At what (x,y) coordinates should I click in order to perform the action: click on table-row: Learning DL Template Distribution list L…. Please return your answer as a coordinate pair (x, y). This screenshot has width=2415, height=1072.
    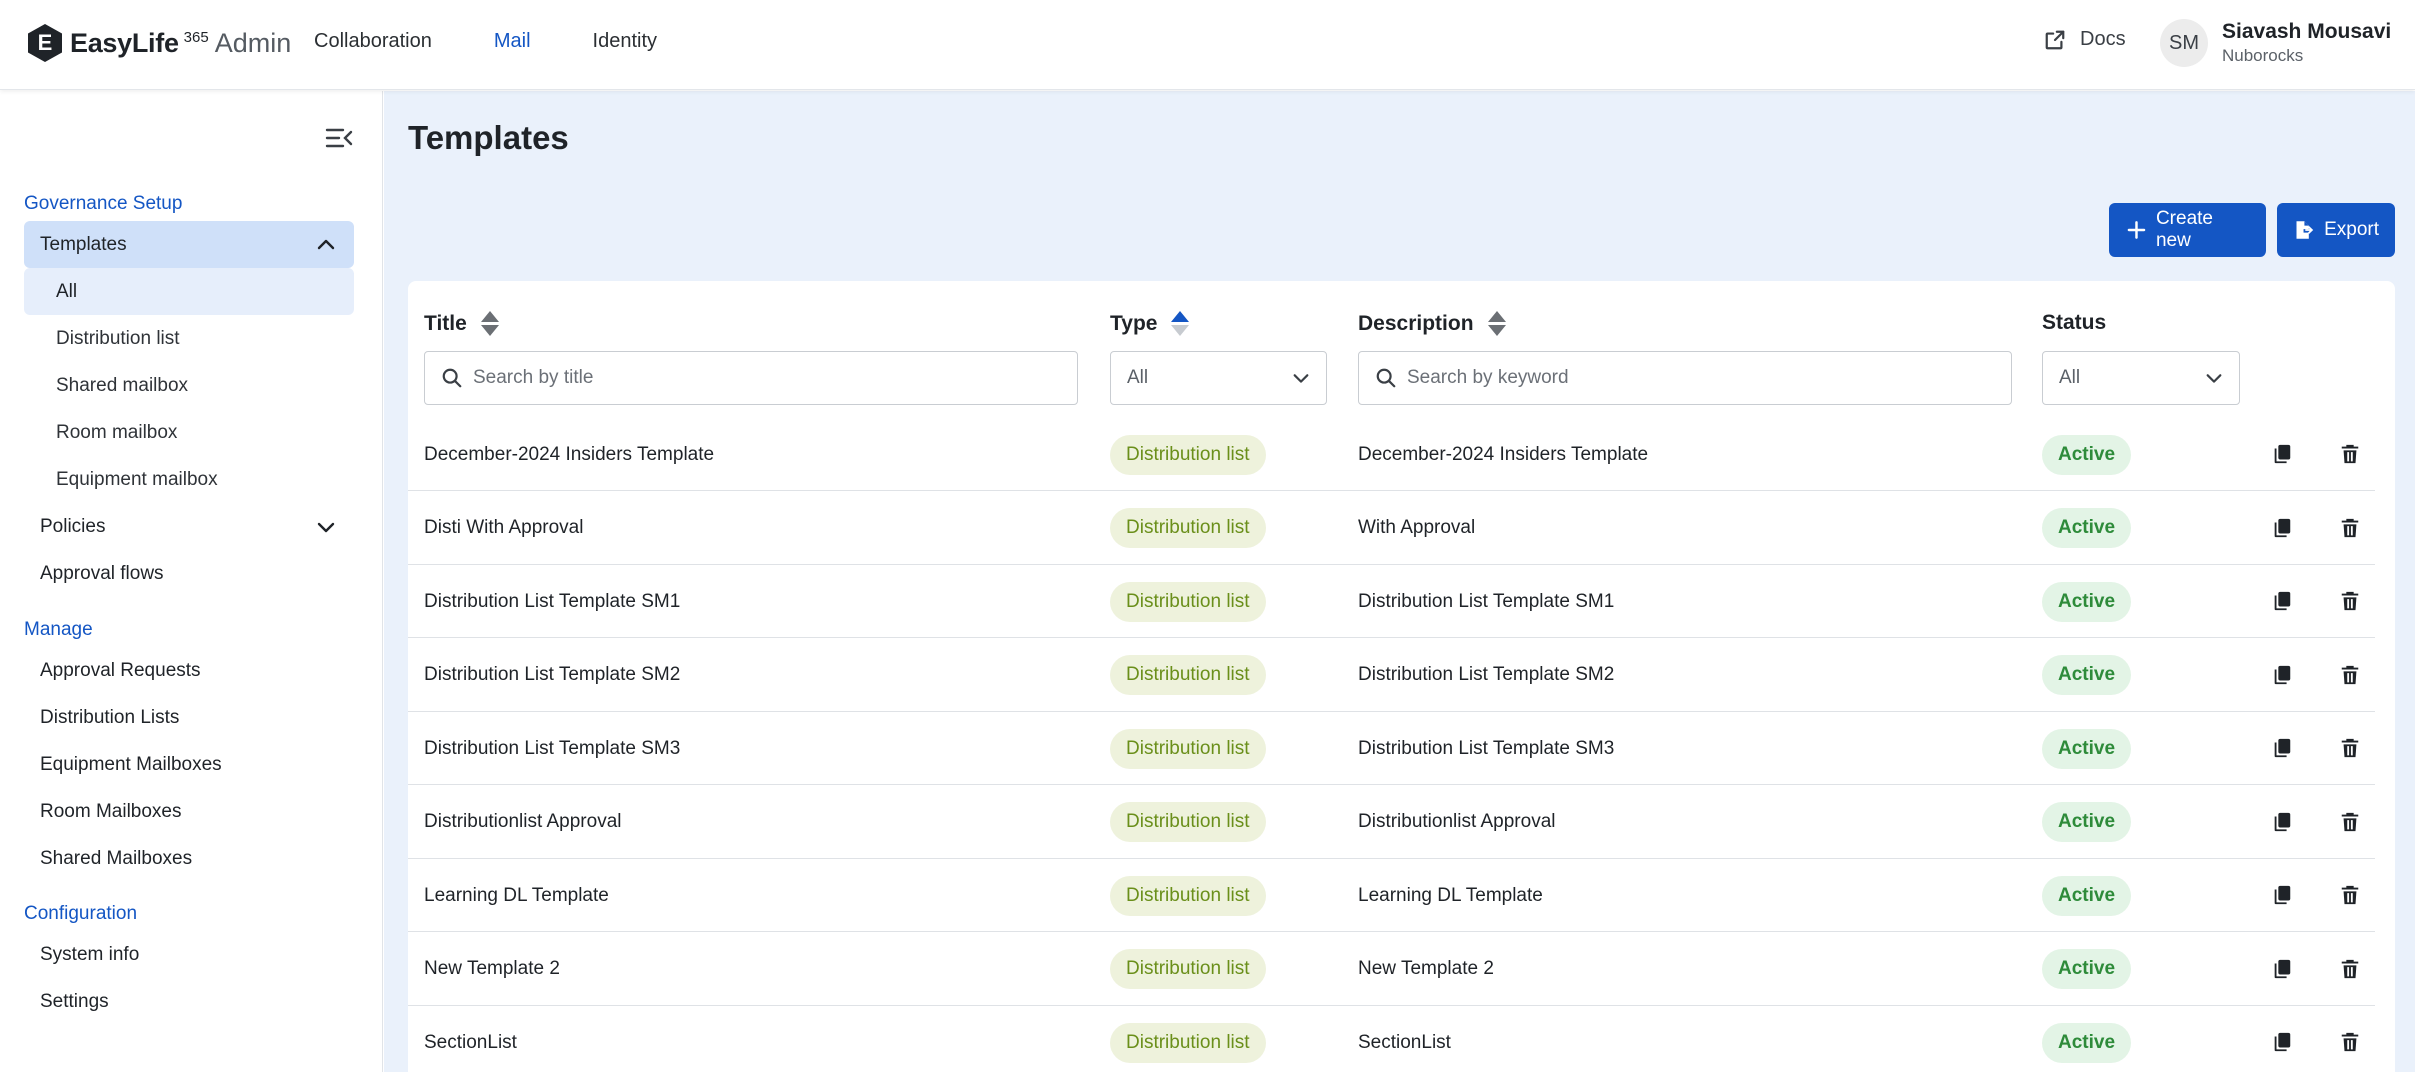
    Looking at the image, I should click on (1391, 895).